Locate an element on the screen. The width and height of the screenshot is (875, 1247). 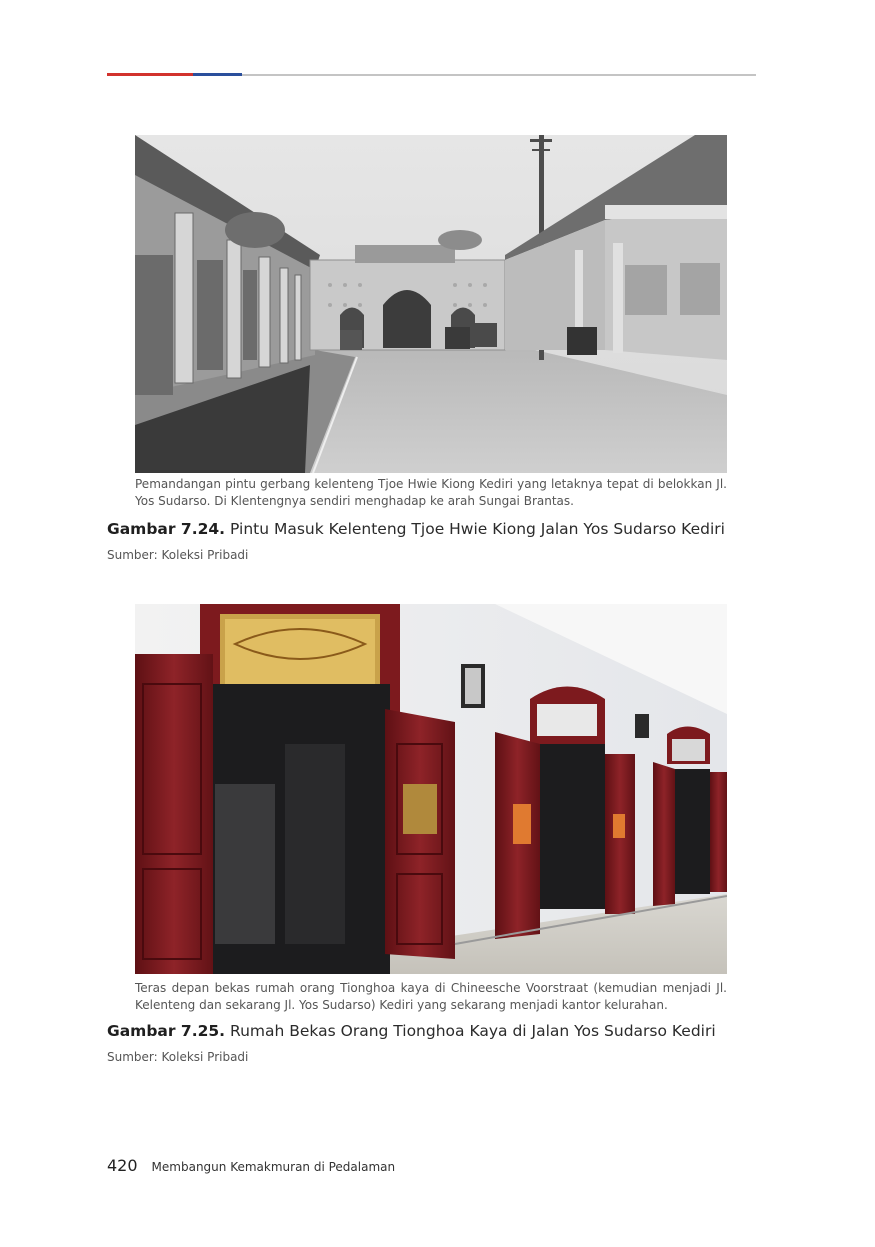
figure-7-25-source: Sumber: Koleksi Pribadi is located at coordinates (178, 1057).